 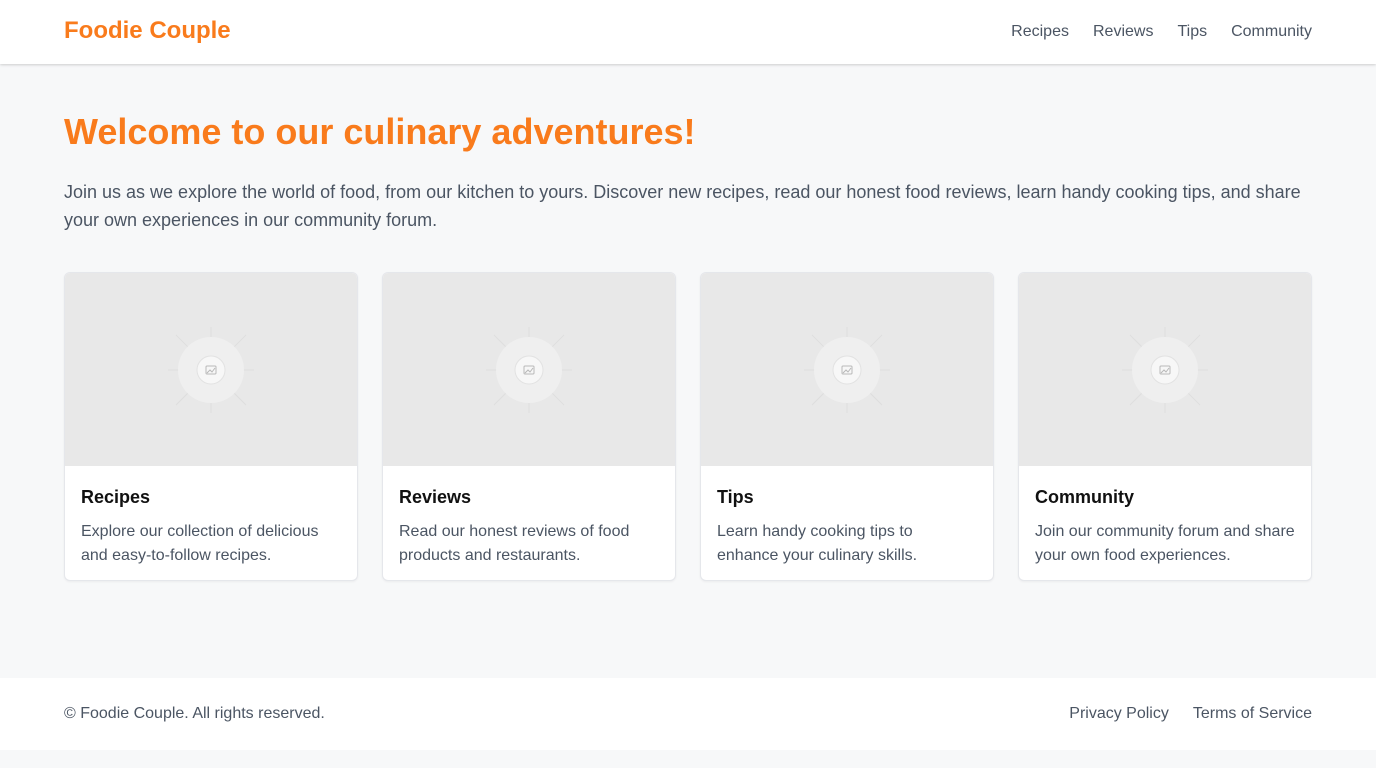 What do you see at coordinates (1271, 32) in the screenshot?
I see `nav-item-community: Community` at bounding box center [1271, 32].